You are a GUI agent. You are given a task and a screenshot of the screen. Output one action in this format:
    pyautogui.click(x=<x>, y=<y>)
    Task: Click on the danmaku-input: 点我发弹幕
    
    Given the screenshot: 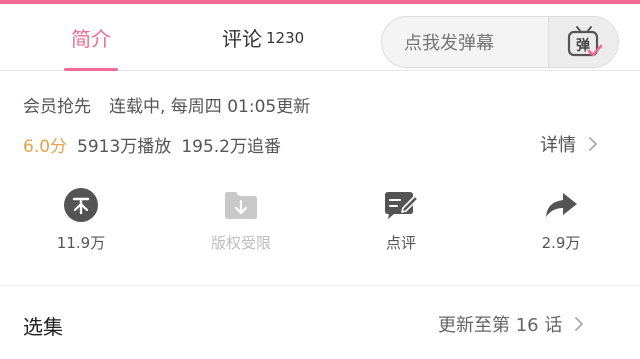 What is the action you would take?
    pyautogui.click(x=465, y=42)
    